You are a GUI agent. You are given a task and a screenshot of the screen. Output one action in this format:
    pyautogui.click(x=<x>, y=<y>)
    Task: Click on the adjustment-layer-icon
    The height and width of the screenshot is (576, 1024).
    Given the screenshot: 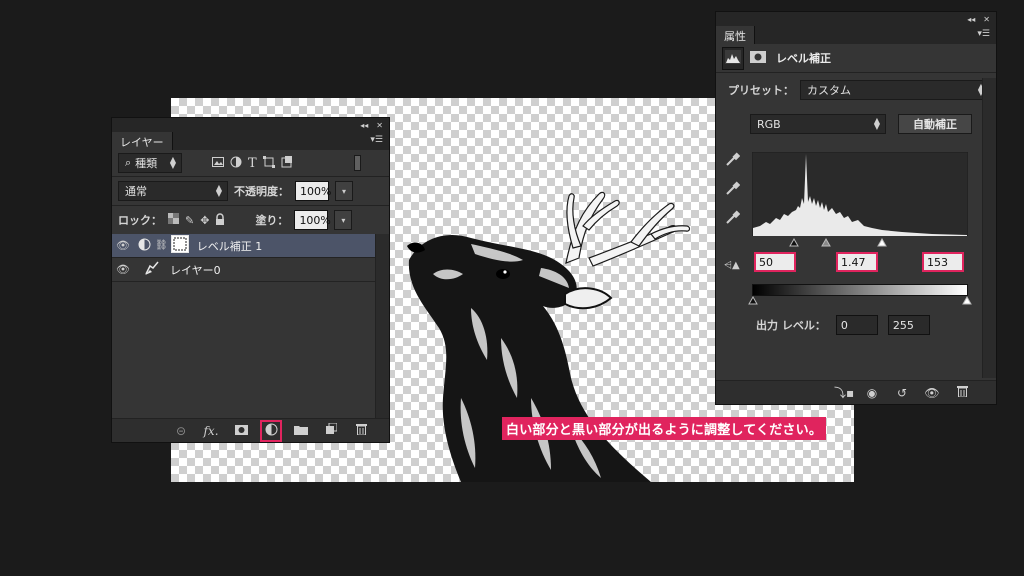 What is the action you would take?
    pyautogui.click(x=144, y=246)
    